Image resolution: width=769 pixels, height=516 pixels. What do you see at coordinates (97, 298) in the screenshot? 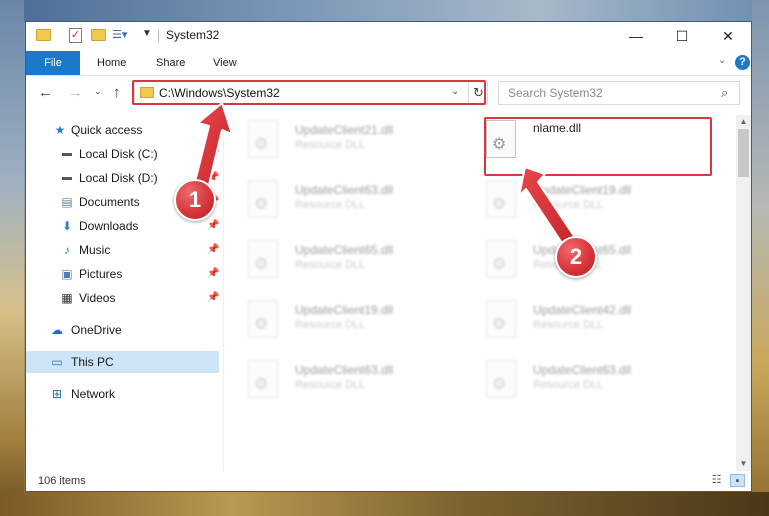
I see `nav-label: Videos` at bounding box center [97, 298].